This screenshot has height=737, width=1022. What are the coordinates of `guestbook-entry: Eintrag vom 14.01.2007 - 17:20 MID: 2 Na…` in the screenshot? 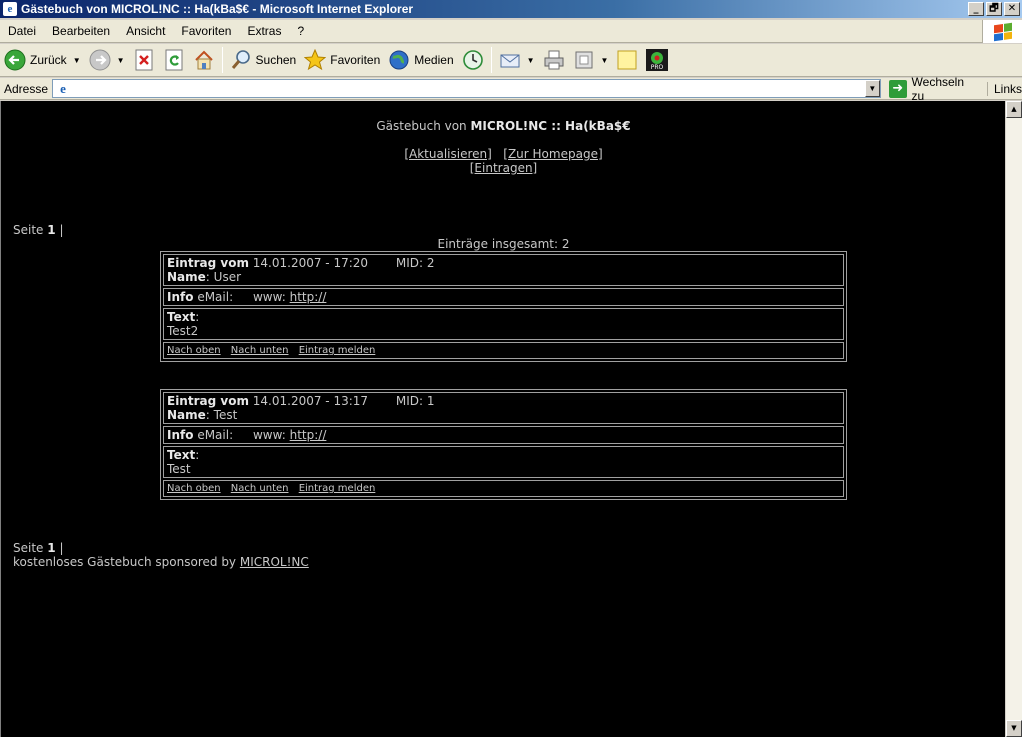 It's located at (503, 306).